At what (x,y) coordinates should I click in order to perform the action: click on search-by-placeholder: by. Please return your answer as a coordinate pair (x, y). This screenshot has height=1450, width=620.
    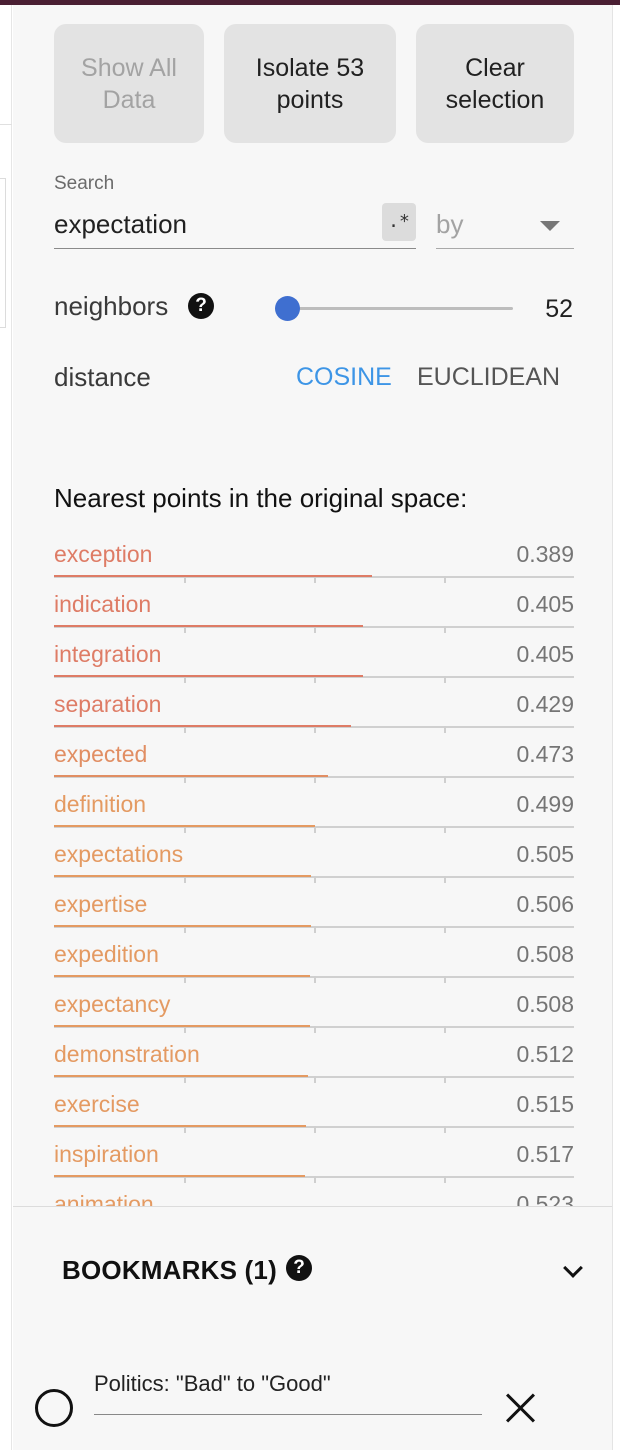
    Looking at the image, I should click on (450, 224).